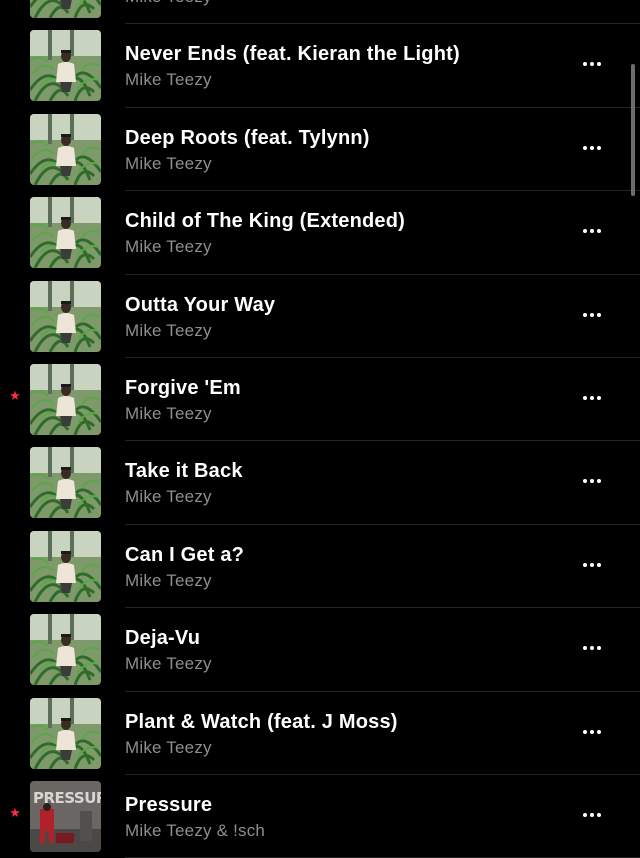  Describe the element at coordinates (169, 804) in the screenshot. I see `track-title: Pressure` at that location.